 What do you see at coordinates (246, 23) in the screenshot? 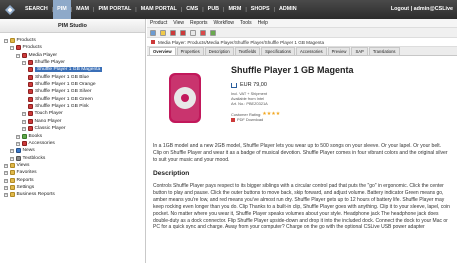
I see `menu-tools: Tools` at bounding box center [246, 23].